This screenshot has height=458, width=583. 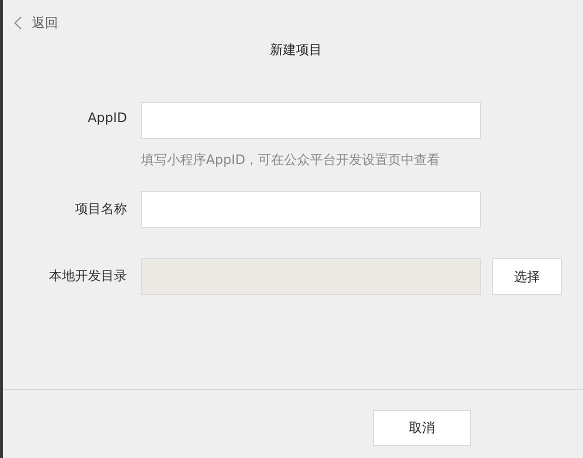 I want to click on back-link: 返回, so click(x=36, y=23).